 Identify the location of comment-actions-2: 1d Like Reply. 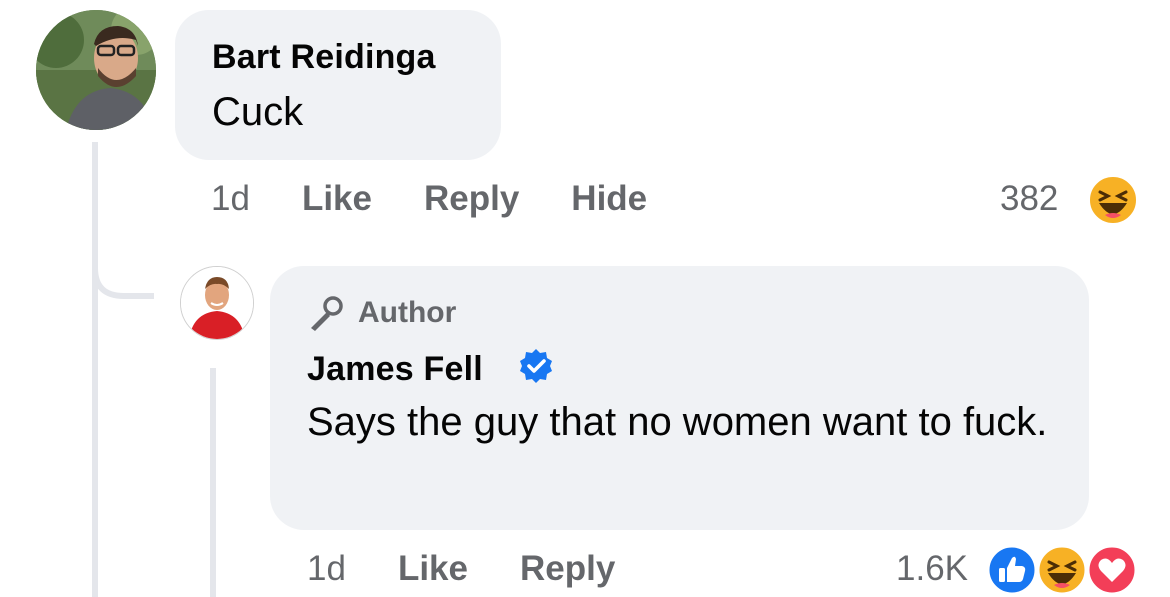
(461, 569).